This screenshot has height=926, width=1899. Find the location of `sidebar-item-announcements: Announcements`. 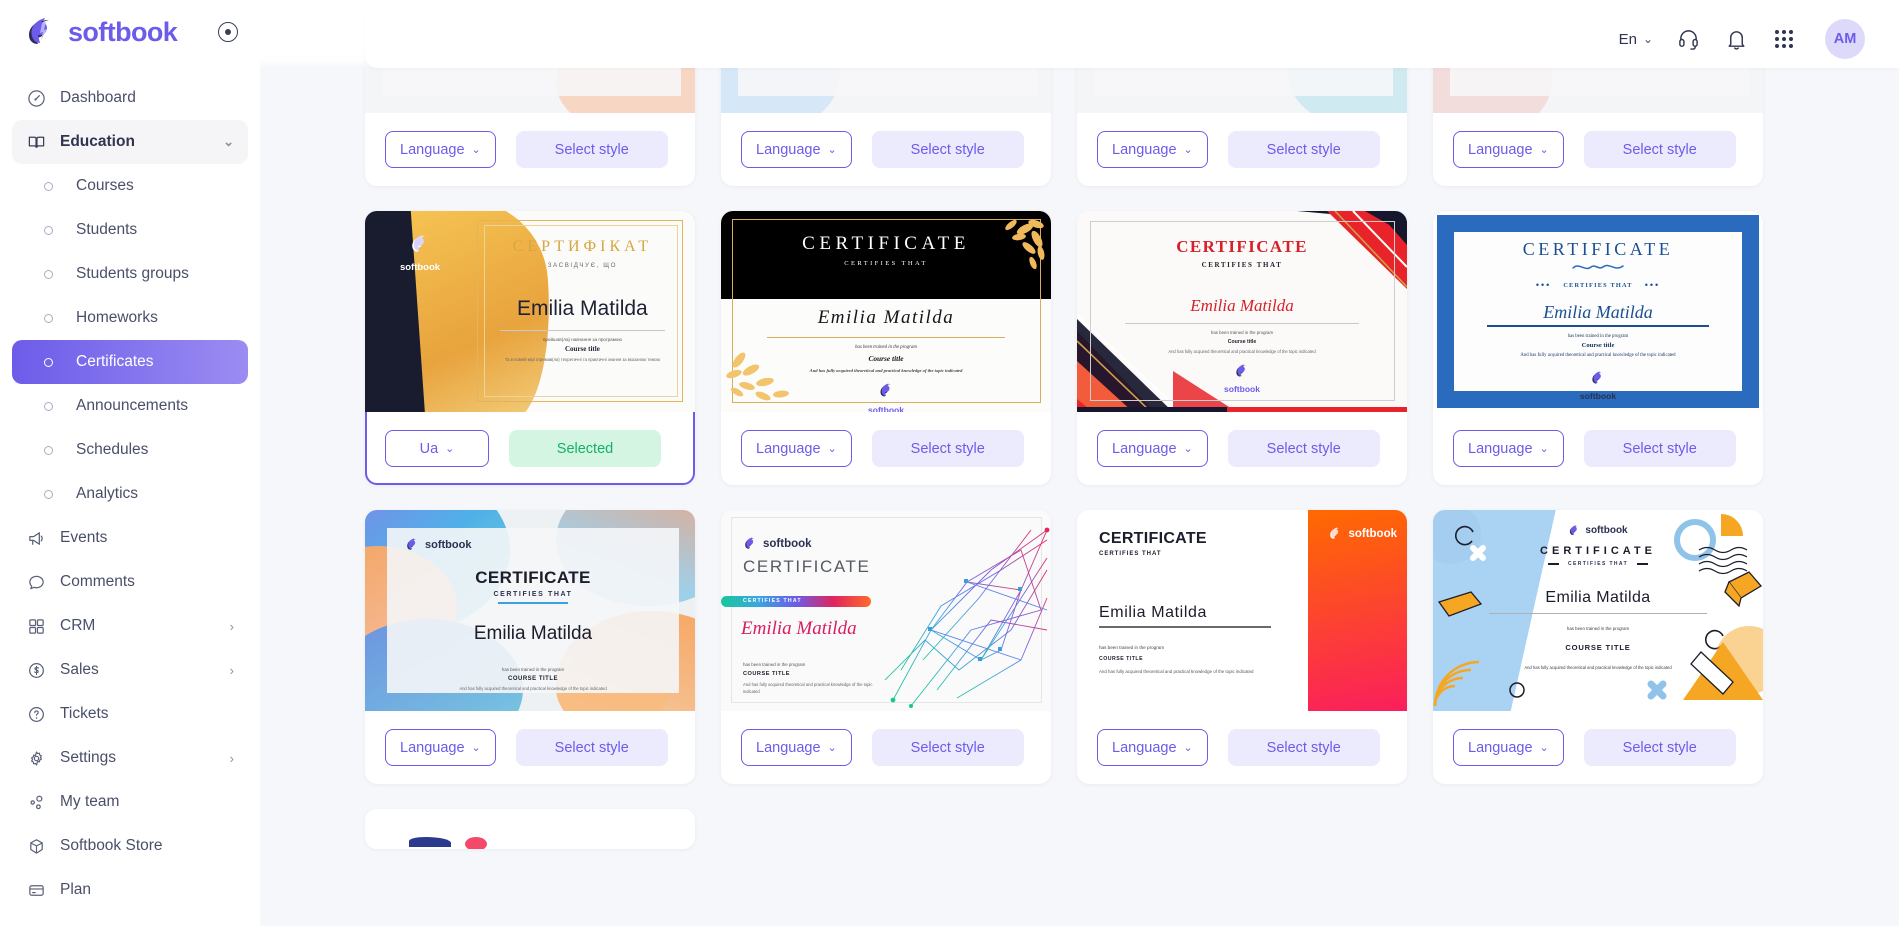

sidebar-item-announcements: Announcements is located at coordinates (130, 406).